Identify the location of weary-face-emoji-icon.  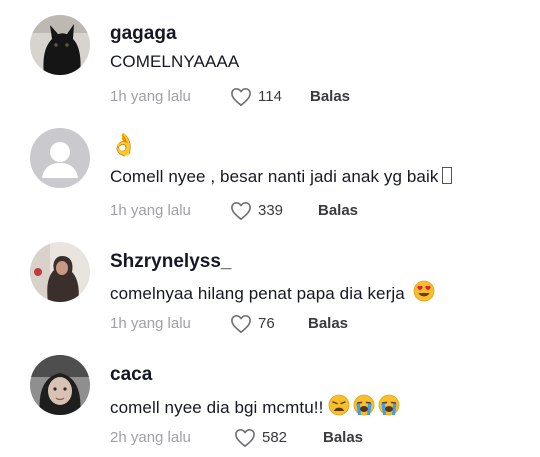
(339, 405).